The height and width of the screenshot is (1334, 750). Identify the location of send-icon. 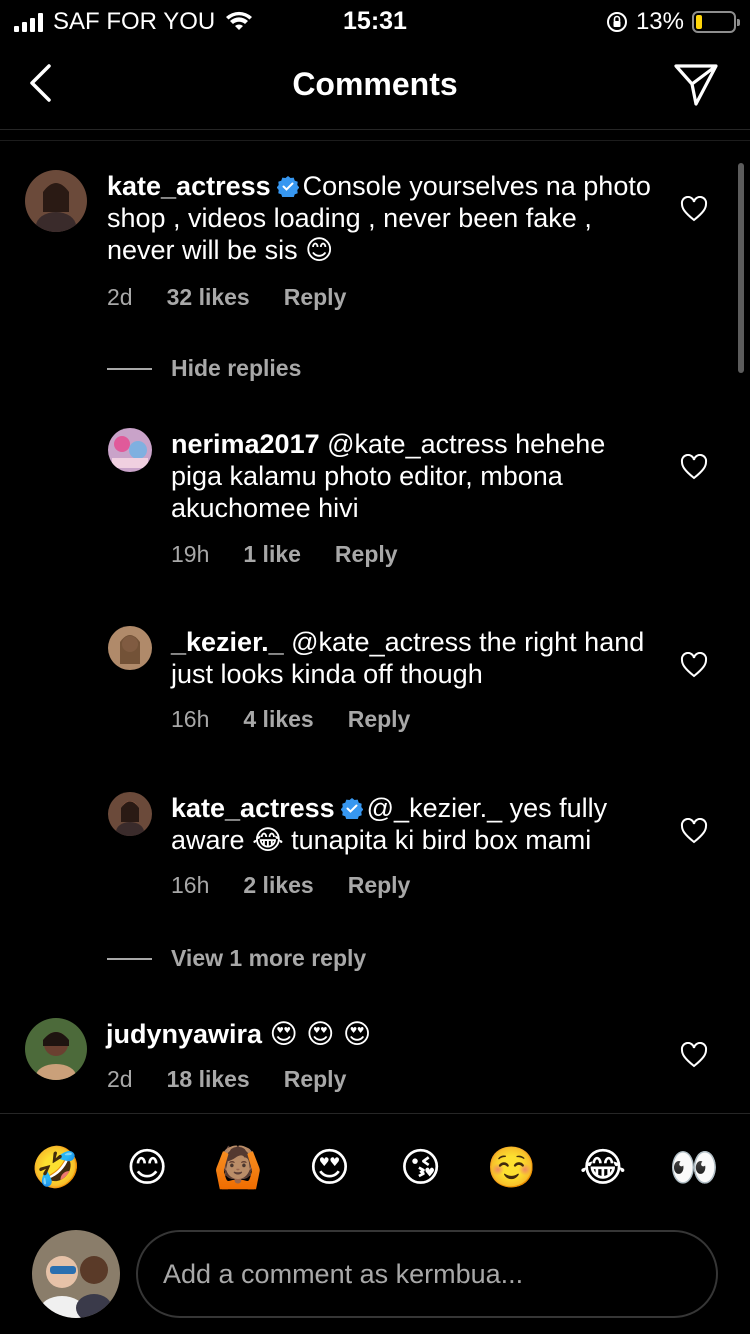
(696, 84).